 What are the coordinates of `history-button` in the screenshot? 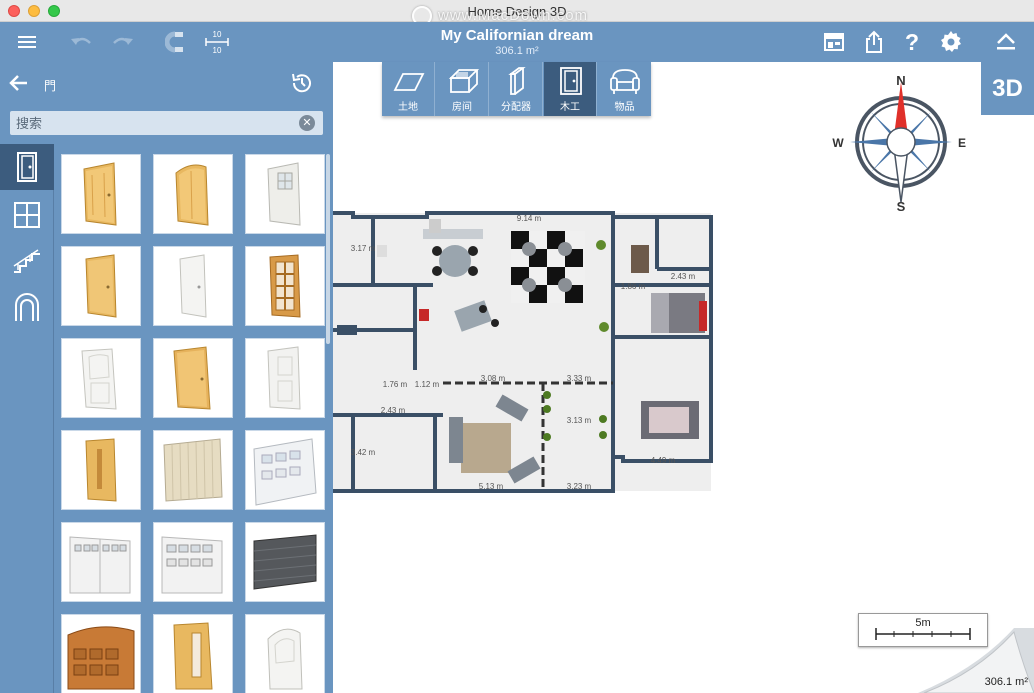 It's located at (302, 83).